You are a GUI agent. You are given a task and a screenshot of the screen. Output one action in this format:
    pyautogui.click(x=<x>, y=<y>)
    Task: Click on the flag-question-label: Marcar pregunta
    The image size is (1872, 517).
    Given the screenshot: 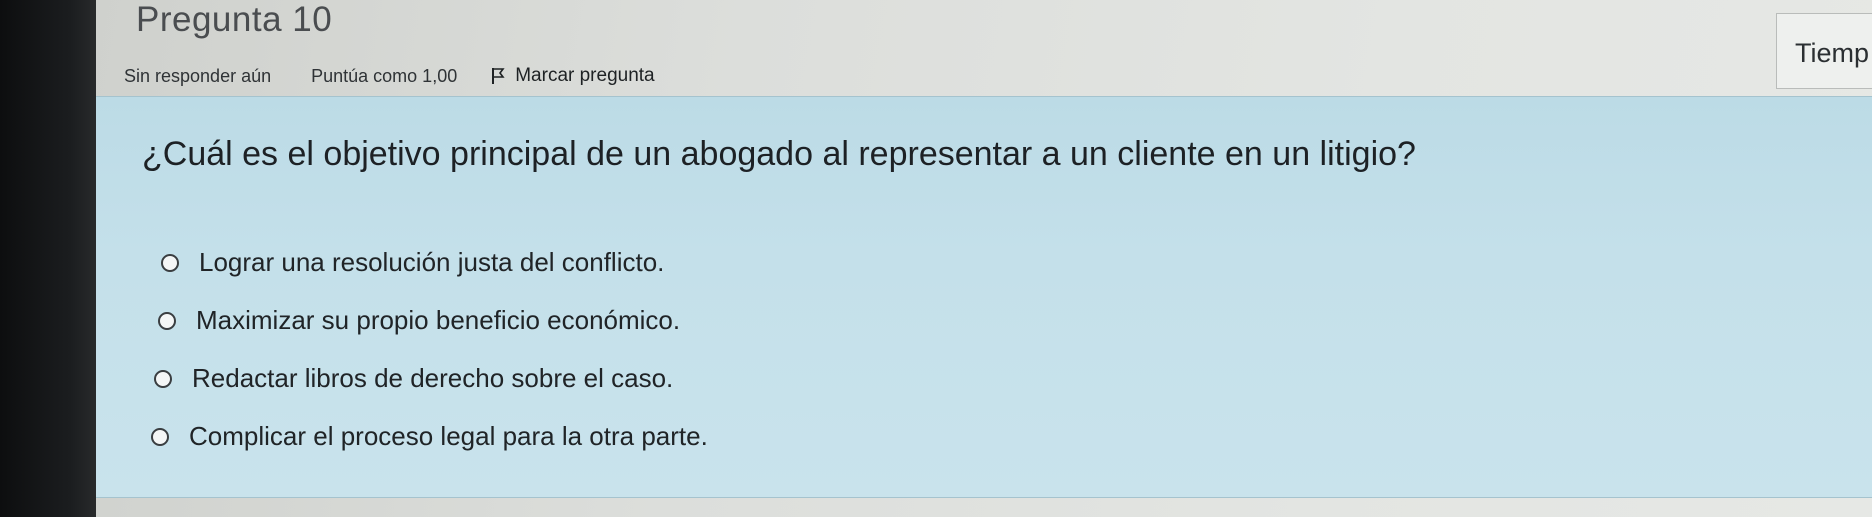 What is the action you would take?
    pyautogui.click(x=585, y=75)
    